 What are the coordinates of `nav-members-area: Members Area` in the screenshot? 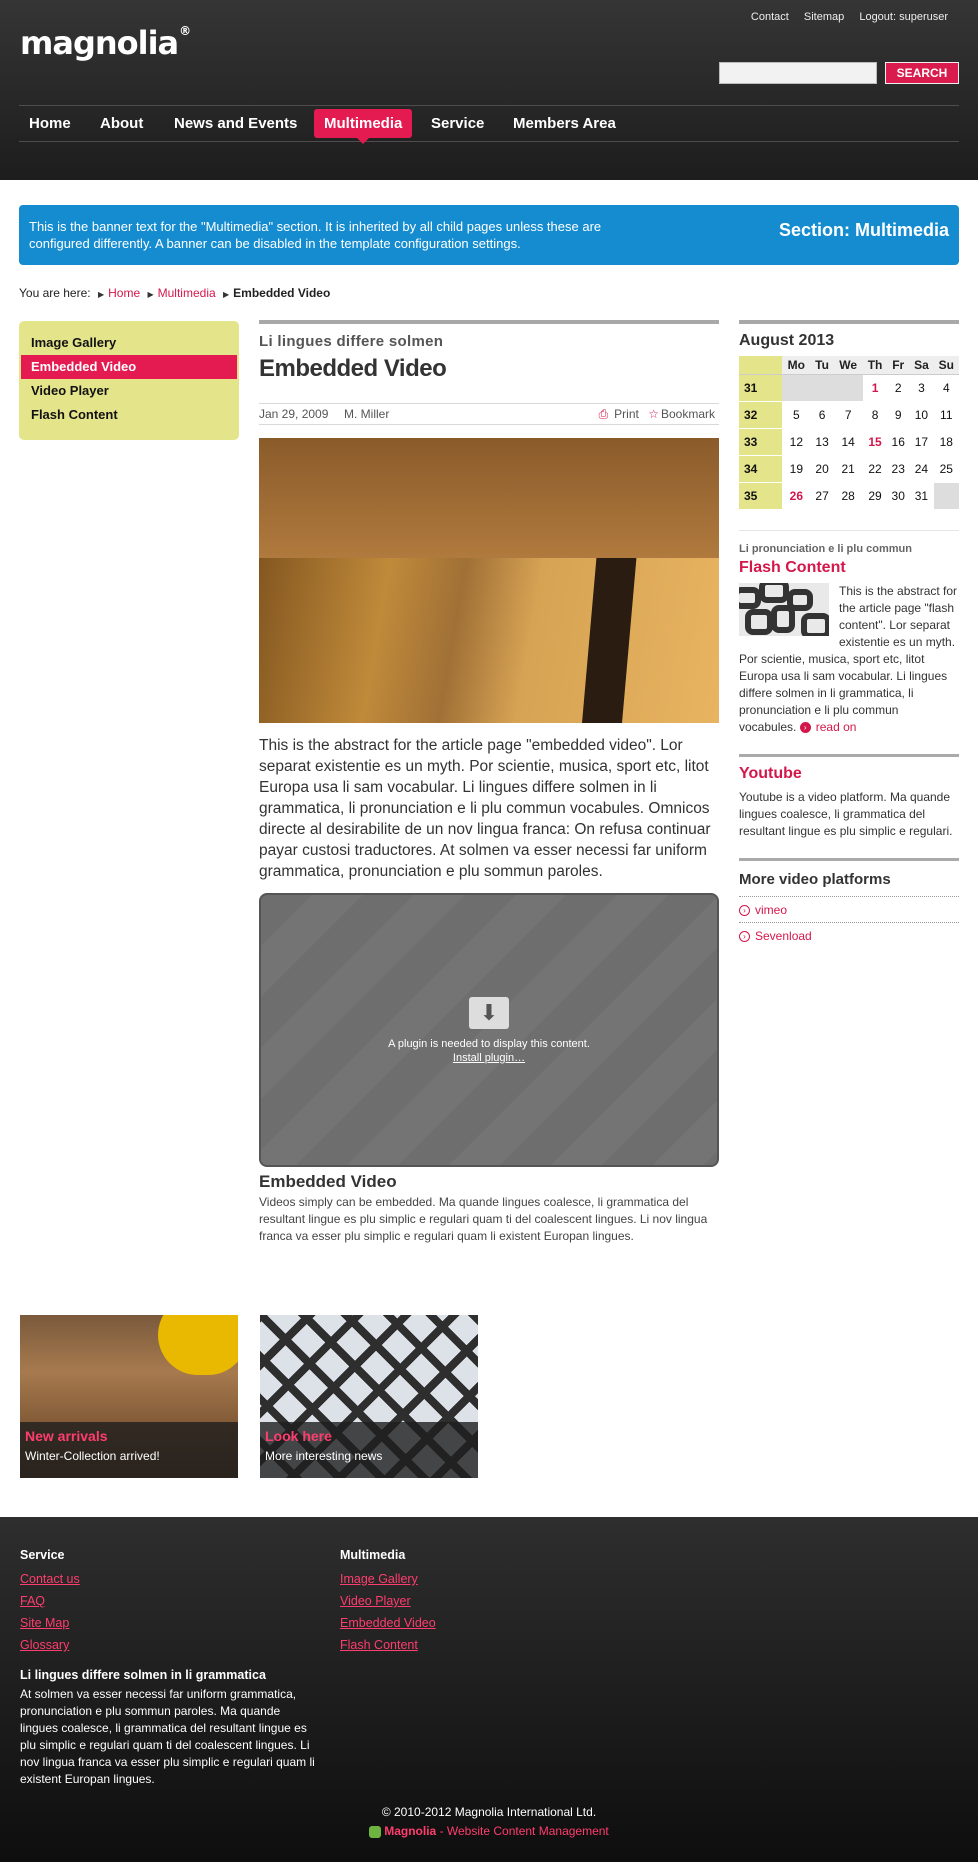 It's located at (564, 123).